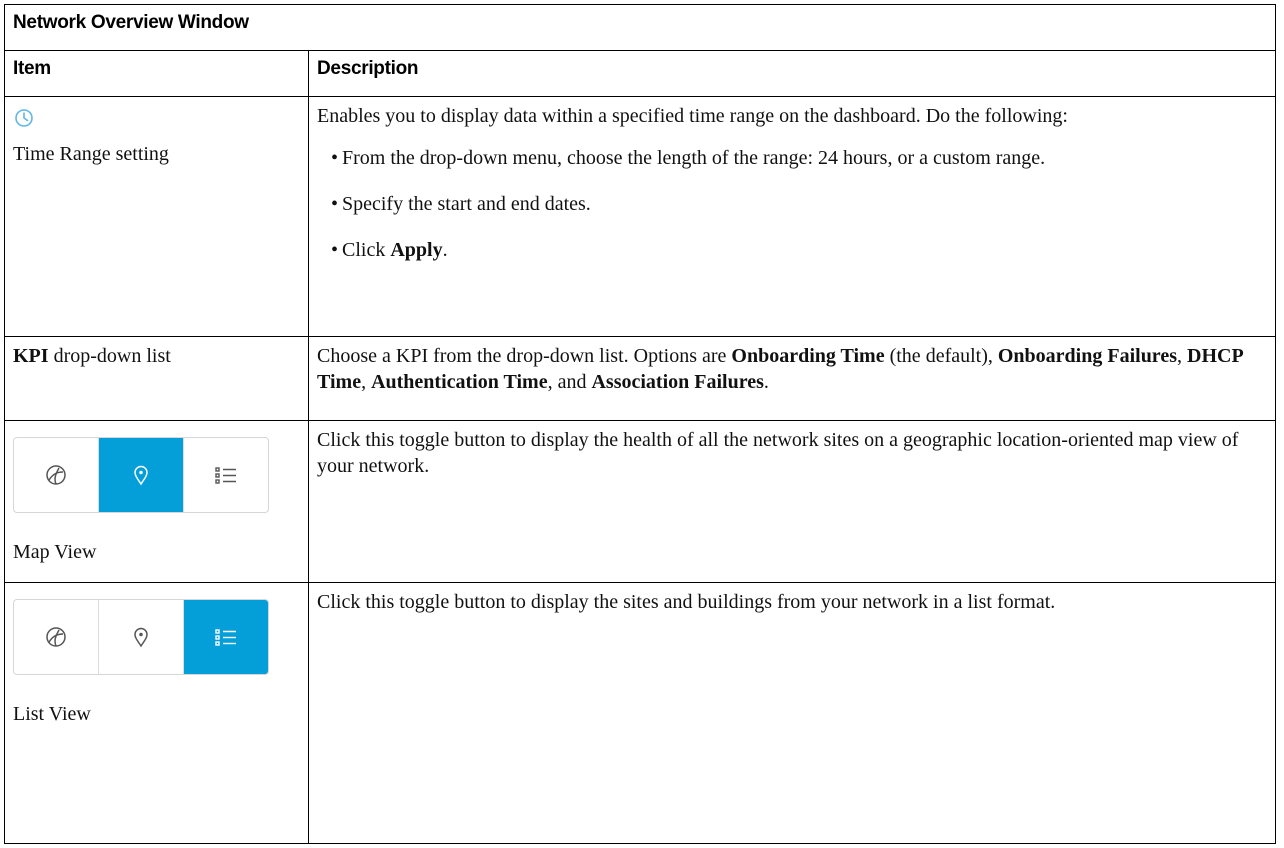 This screenshot has width=1284, height=848. Describe the element at coordinates (416, 250) in the screenshot. I see `apply-term: Apply` at that location.